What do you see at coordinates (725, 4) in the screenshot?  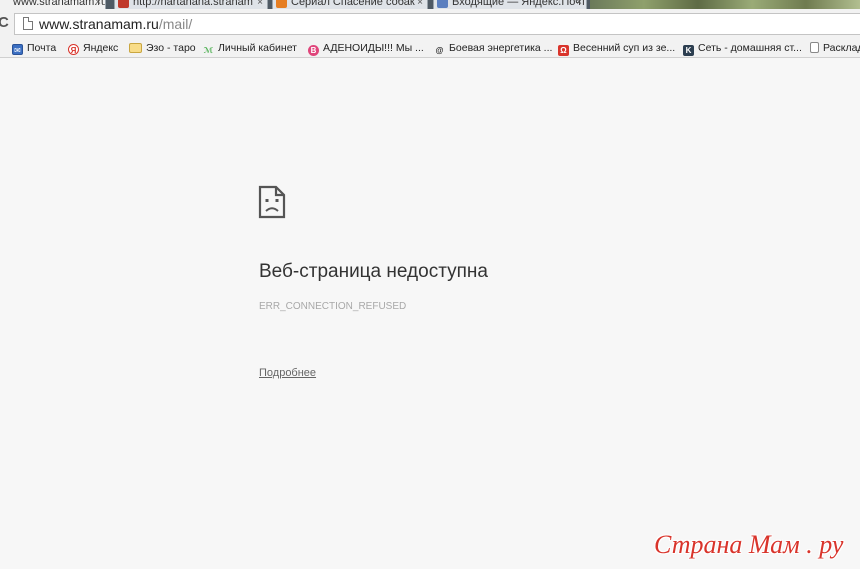 I see `window-frame-background` at bounding box center [725, 4].